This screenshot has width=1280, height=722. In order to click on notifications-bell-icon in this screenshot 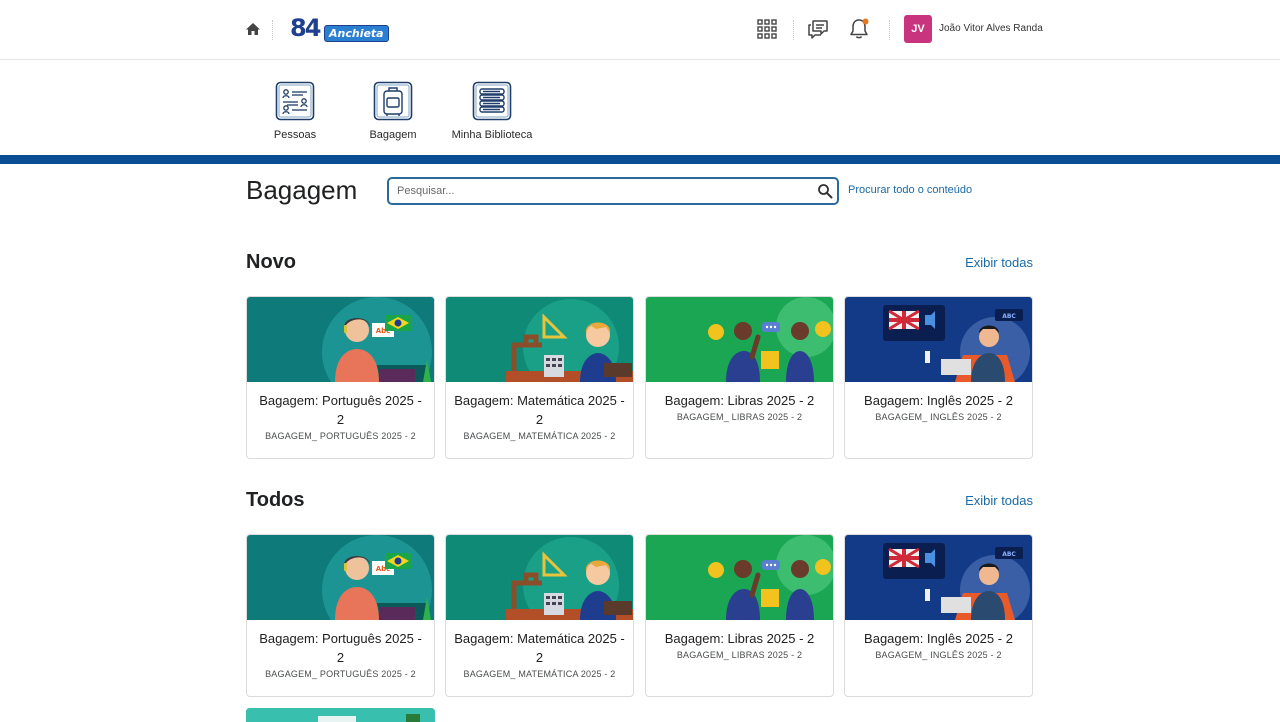, I will do `click(859, 29)`.